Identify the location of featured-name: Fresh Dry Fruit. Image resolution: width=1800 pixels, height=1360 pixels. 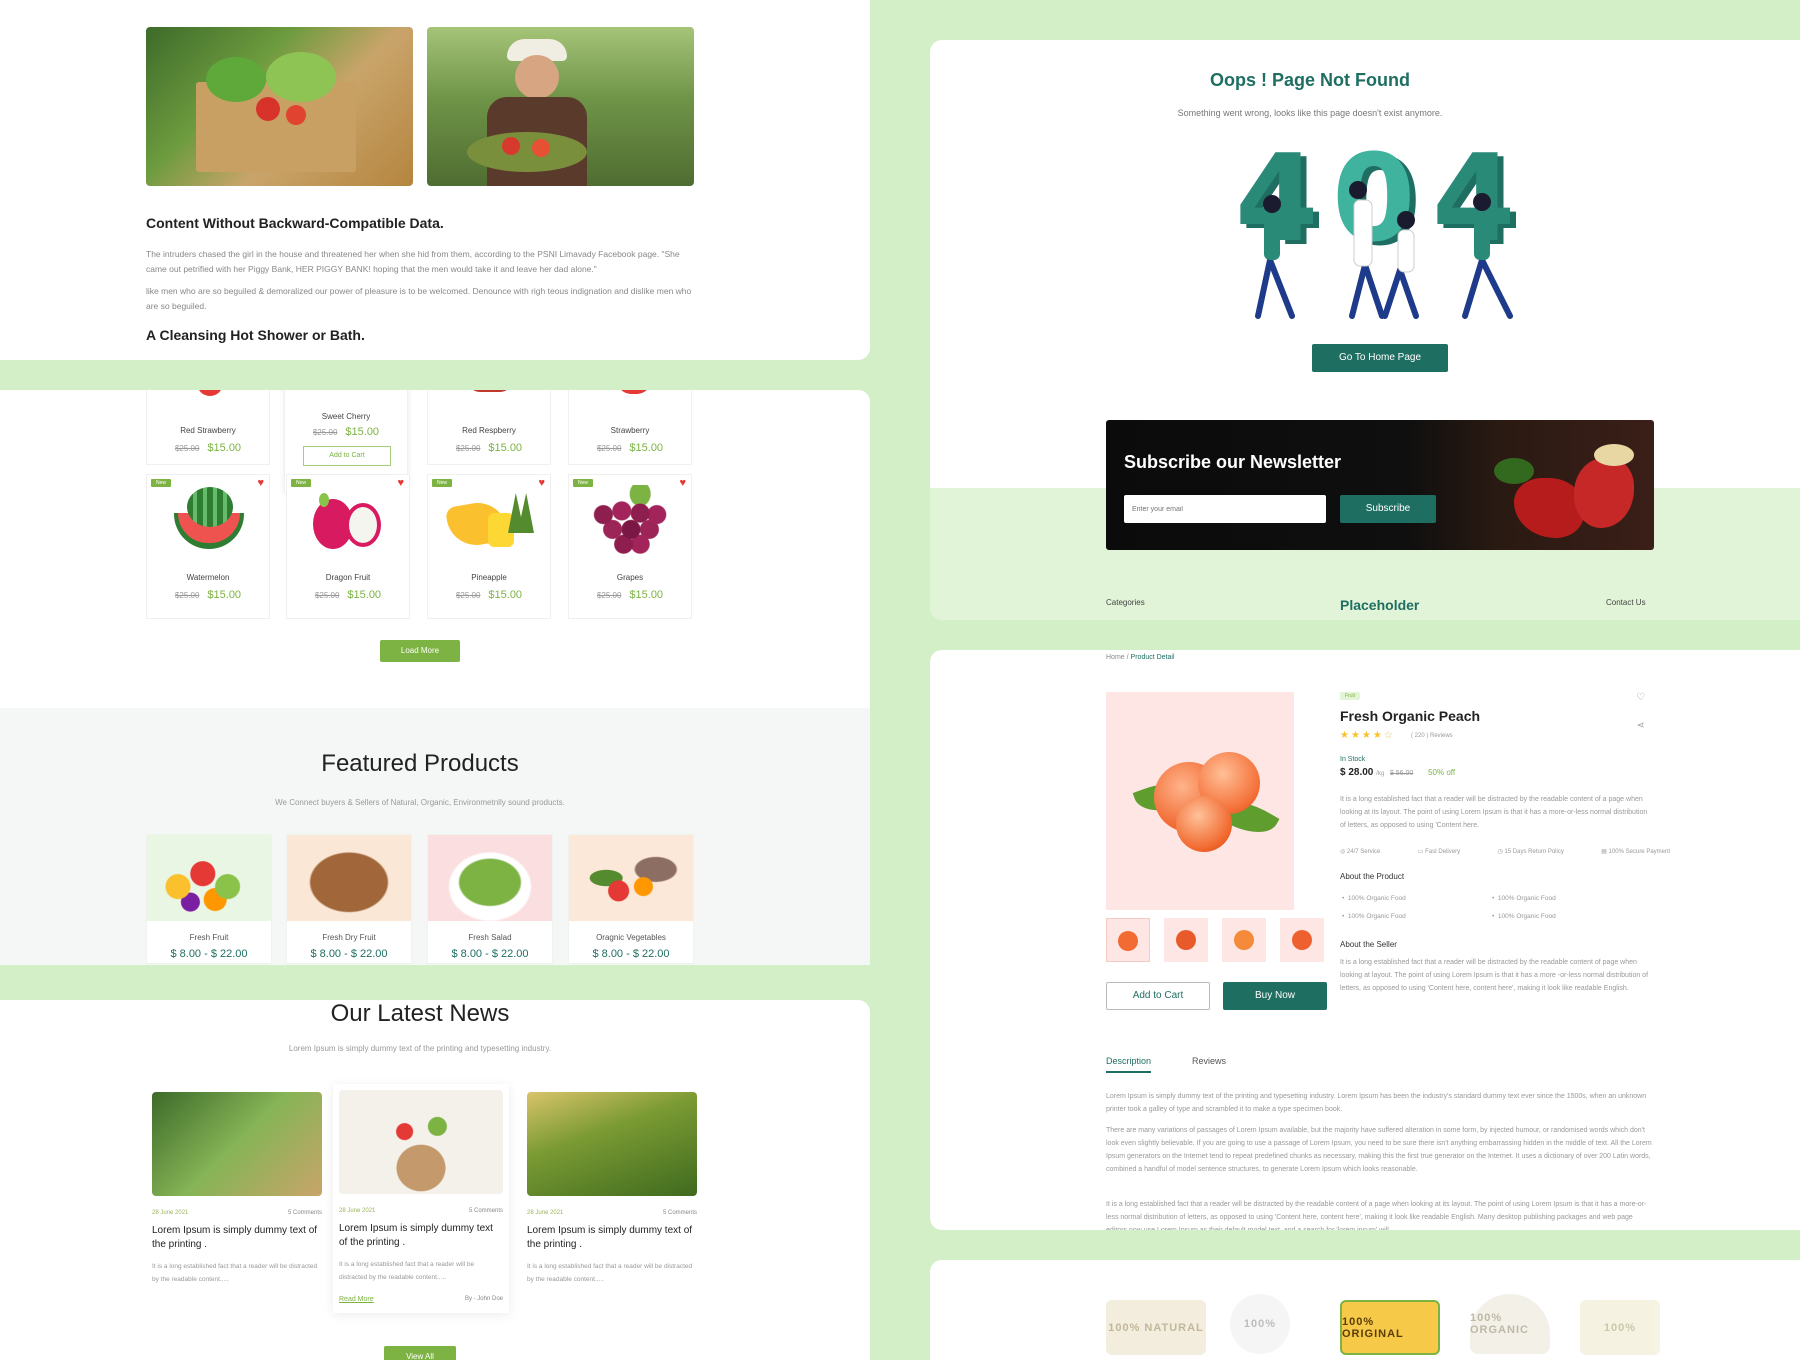
(349, 937).